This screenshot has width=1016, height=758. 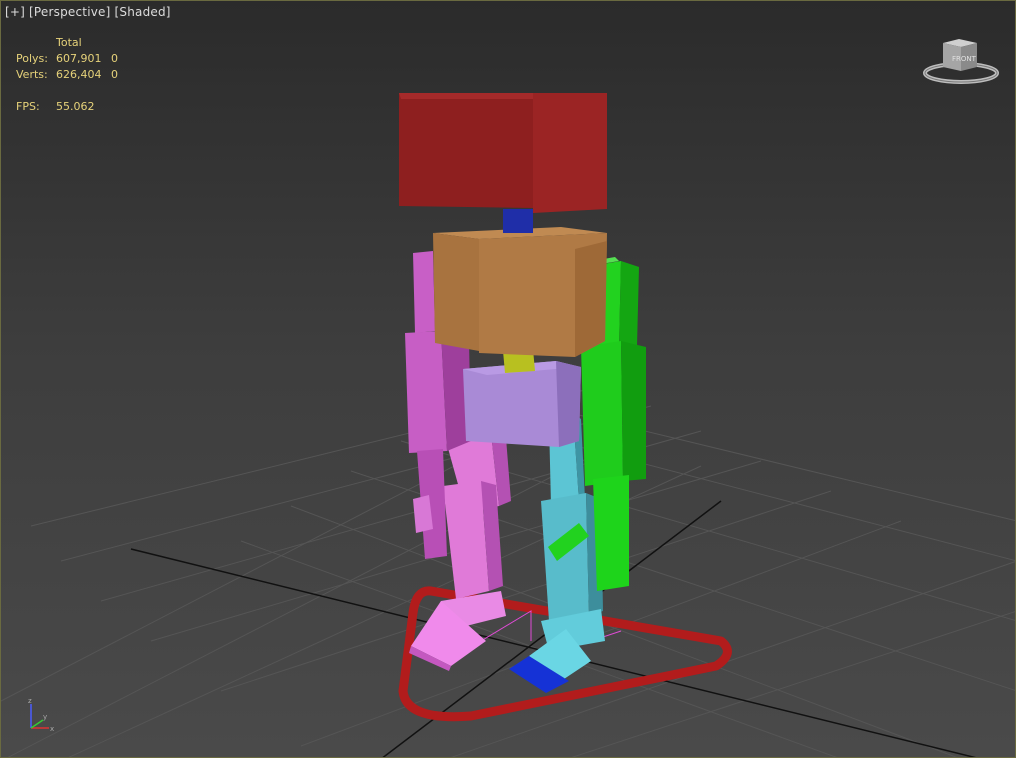 I want to click on viewcube-face-label: FRONT, so click(x=964, y=59).